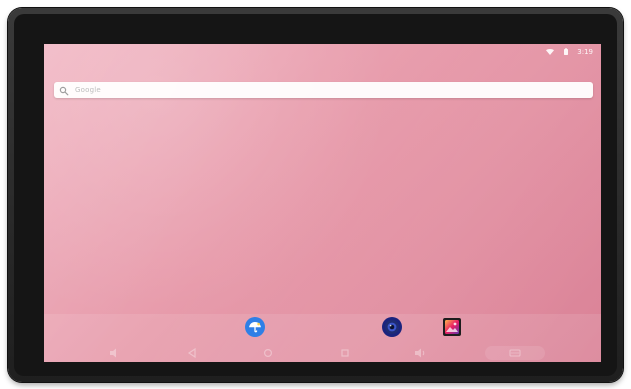 The width and height of the screenshot is (631, 389). I want to click on volume-down-icon-svg, so click(113, 353).